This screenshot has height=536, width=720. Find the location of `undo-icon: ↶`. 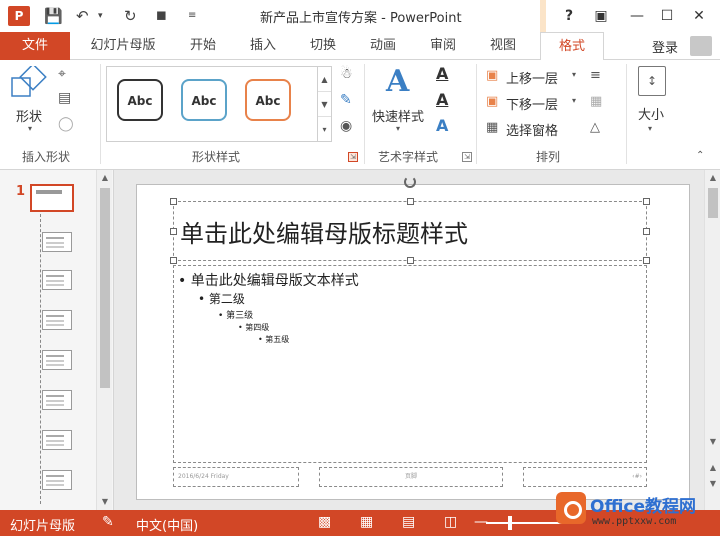

undo-icon: ↶ is located at coordinates (82, 16).